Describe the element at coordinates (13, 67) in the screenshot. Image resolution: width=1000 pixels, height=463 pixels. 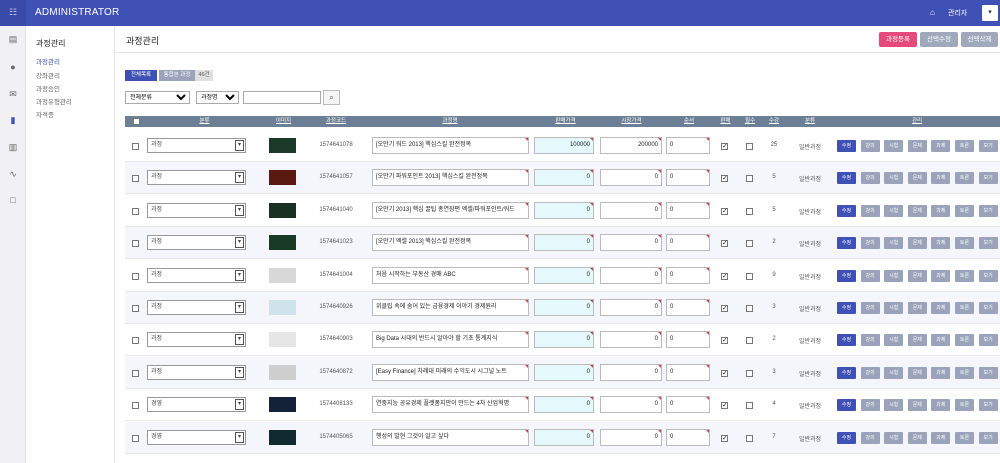
I see `user-icon: ●` at that location.